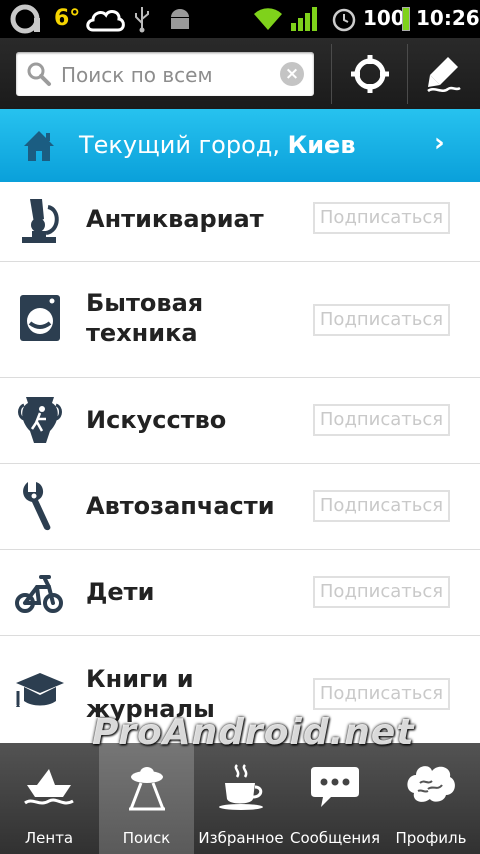 This screenshot has height=854, width=480. I want to click on category-row: Антиквариат Подписаться, so click(240, 222).